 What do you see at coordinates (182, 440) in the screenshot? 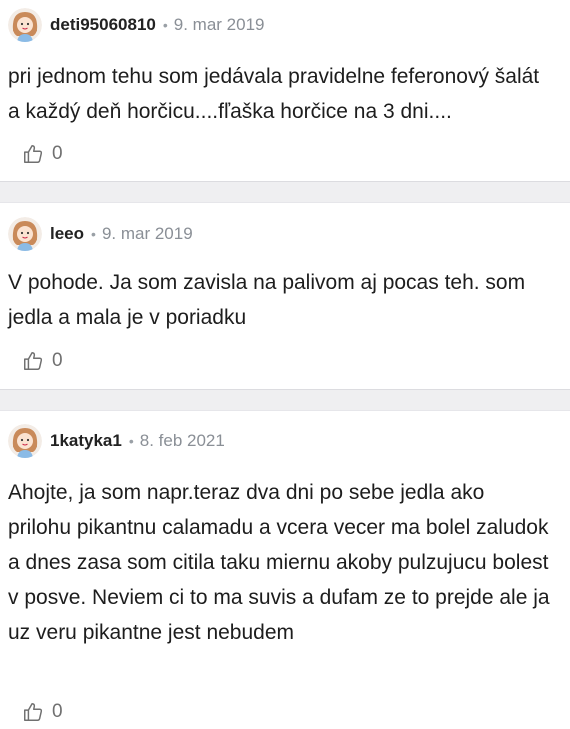
I see `comment-date: 8. feb 2021` at bounding box center [182, 440].